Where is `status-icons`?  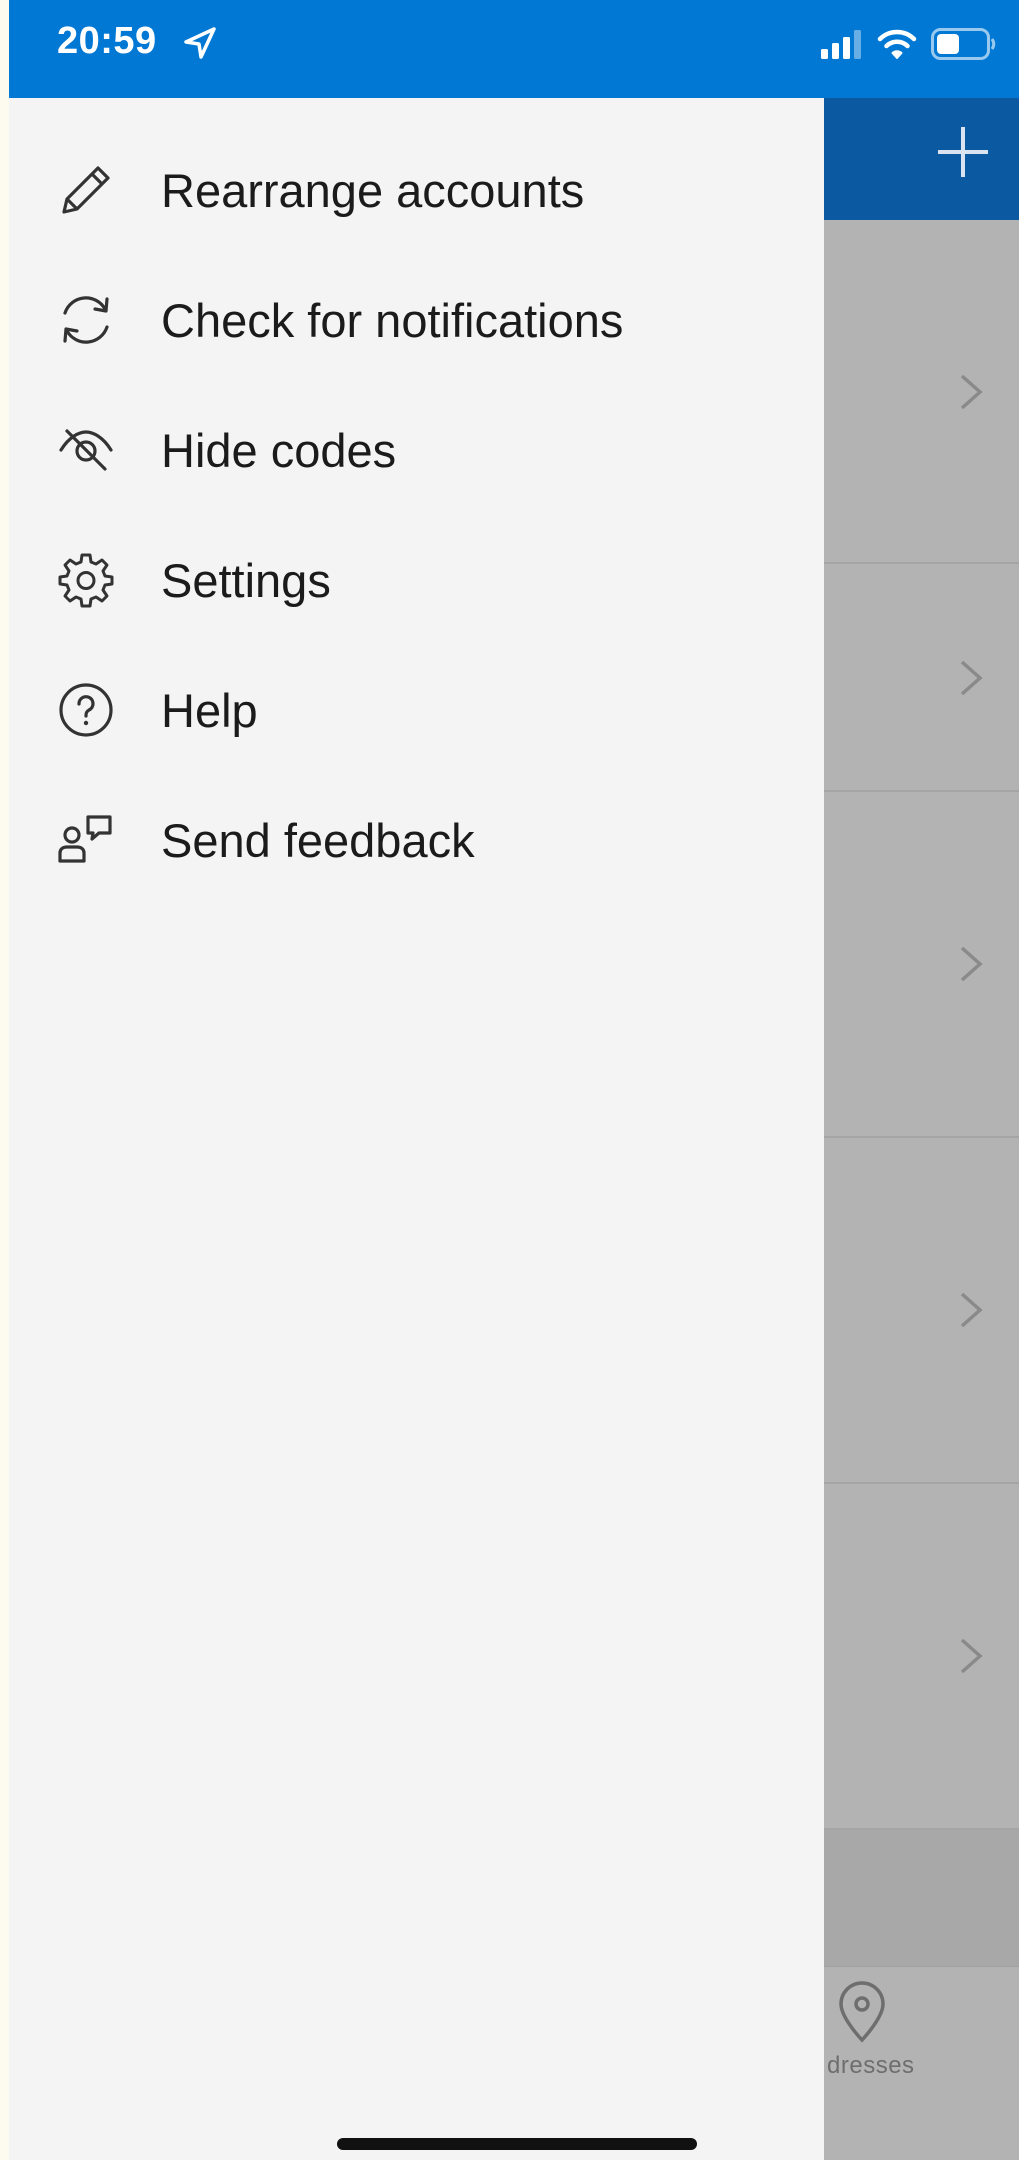
status-icons is located at coordinates (909, 44).